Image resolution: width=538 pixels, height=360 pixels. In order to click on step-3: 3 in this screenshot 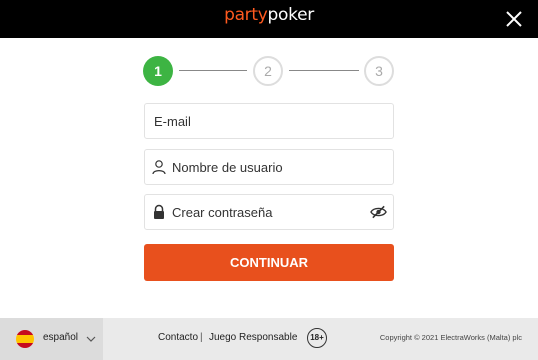, I will do `click(379, 71)`.